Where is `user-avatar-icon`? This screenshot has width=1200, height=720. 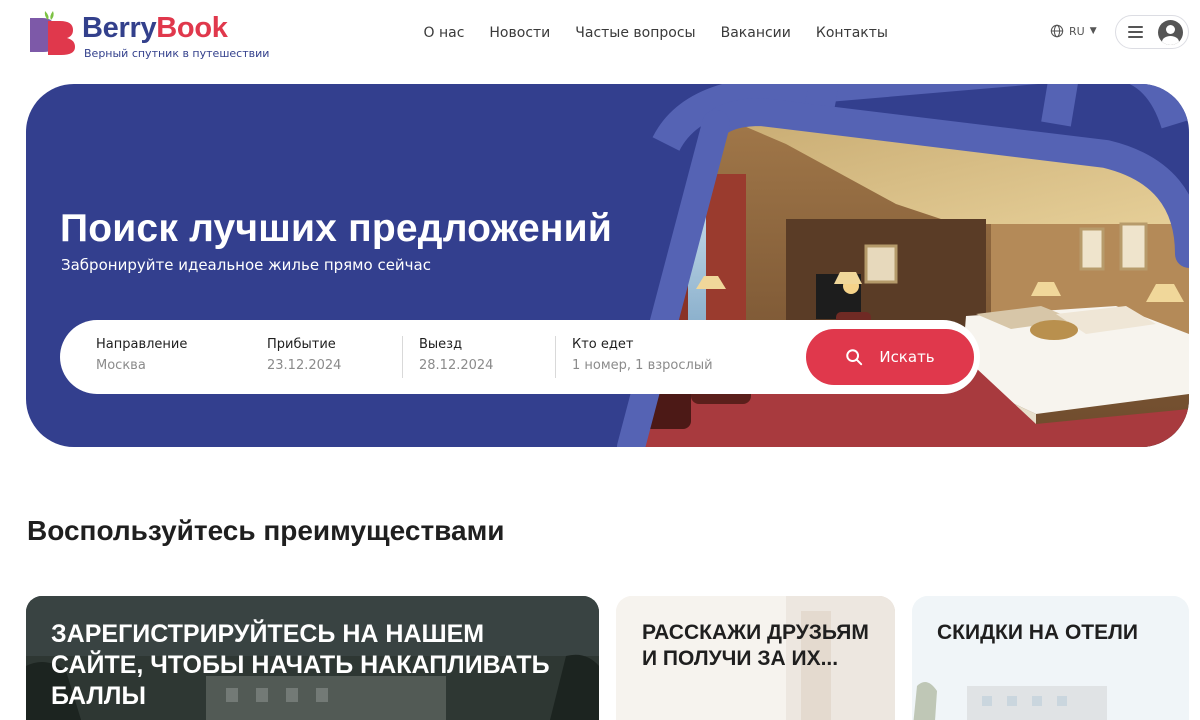
user-avatar-icon is located at coordinates (1170, 32).